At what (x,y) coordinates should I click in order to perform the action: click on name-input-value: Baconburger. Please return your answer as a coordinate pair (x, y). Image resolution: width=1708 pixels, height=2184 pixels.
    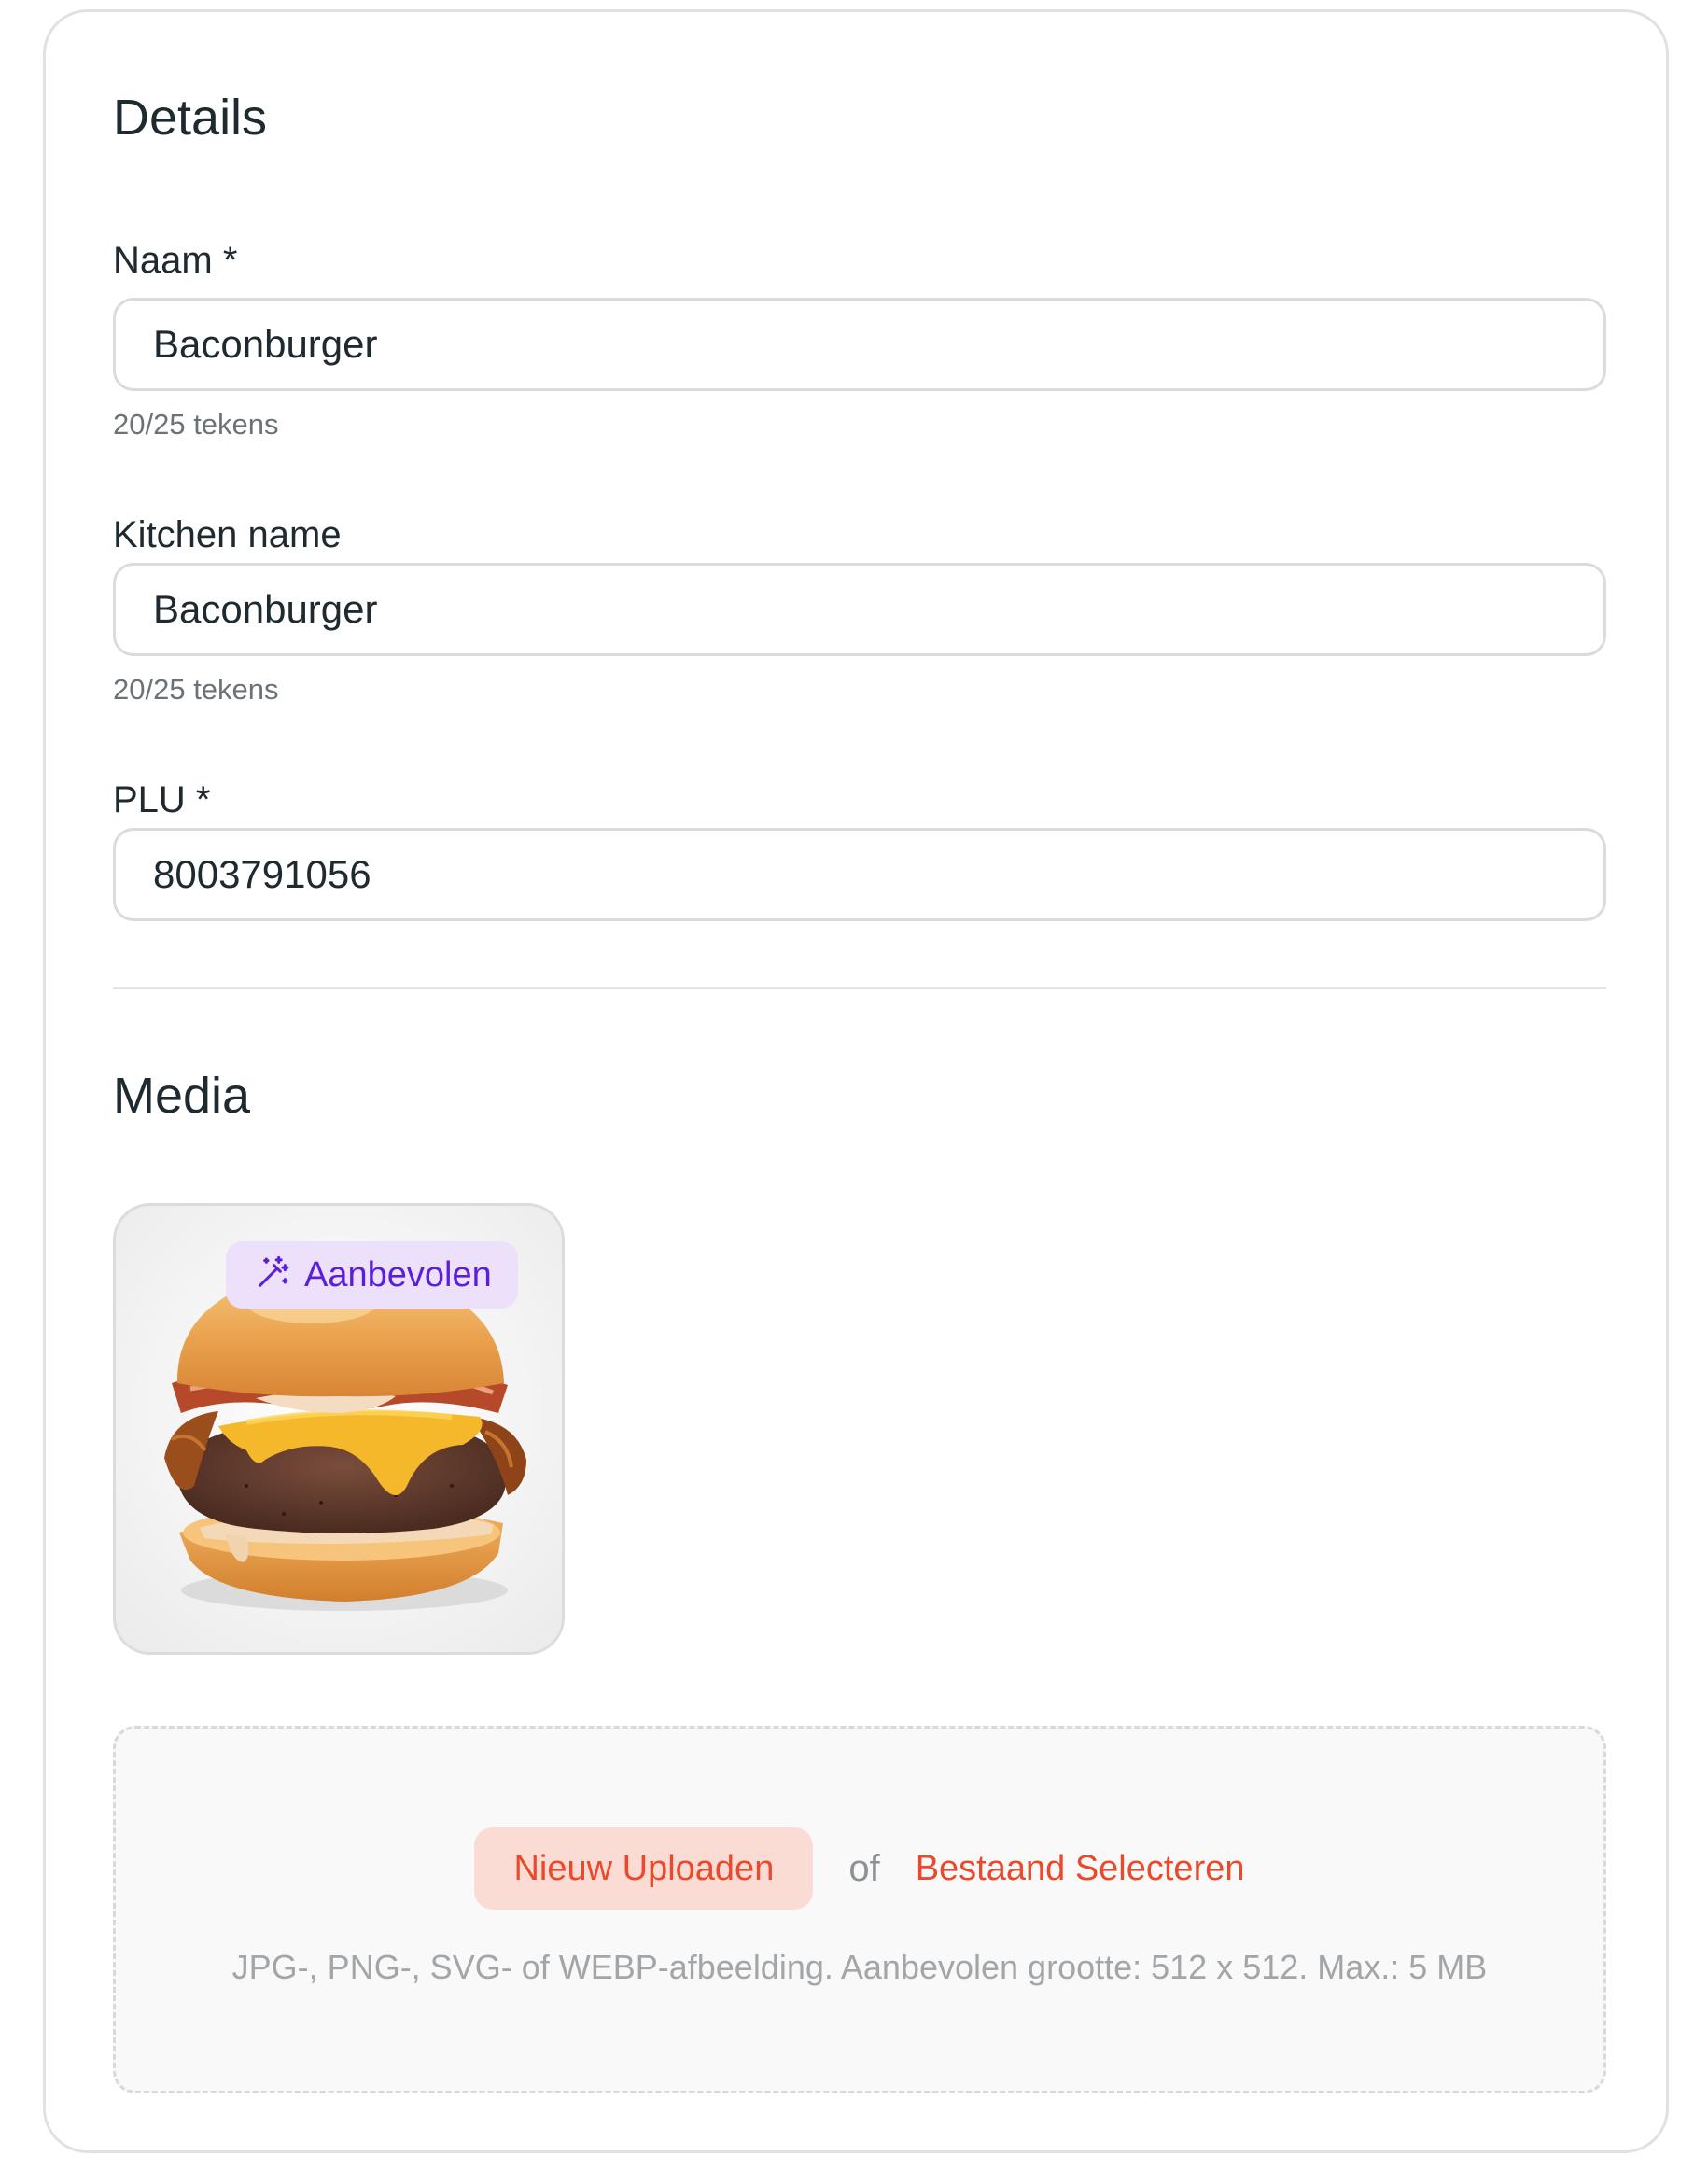
    Looking at the image, I should click on (265, 344).